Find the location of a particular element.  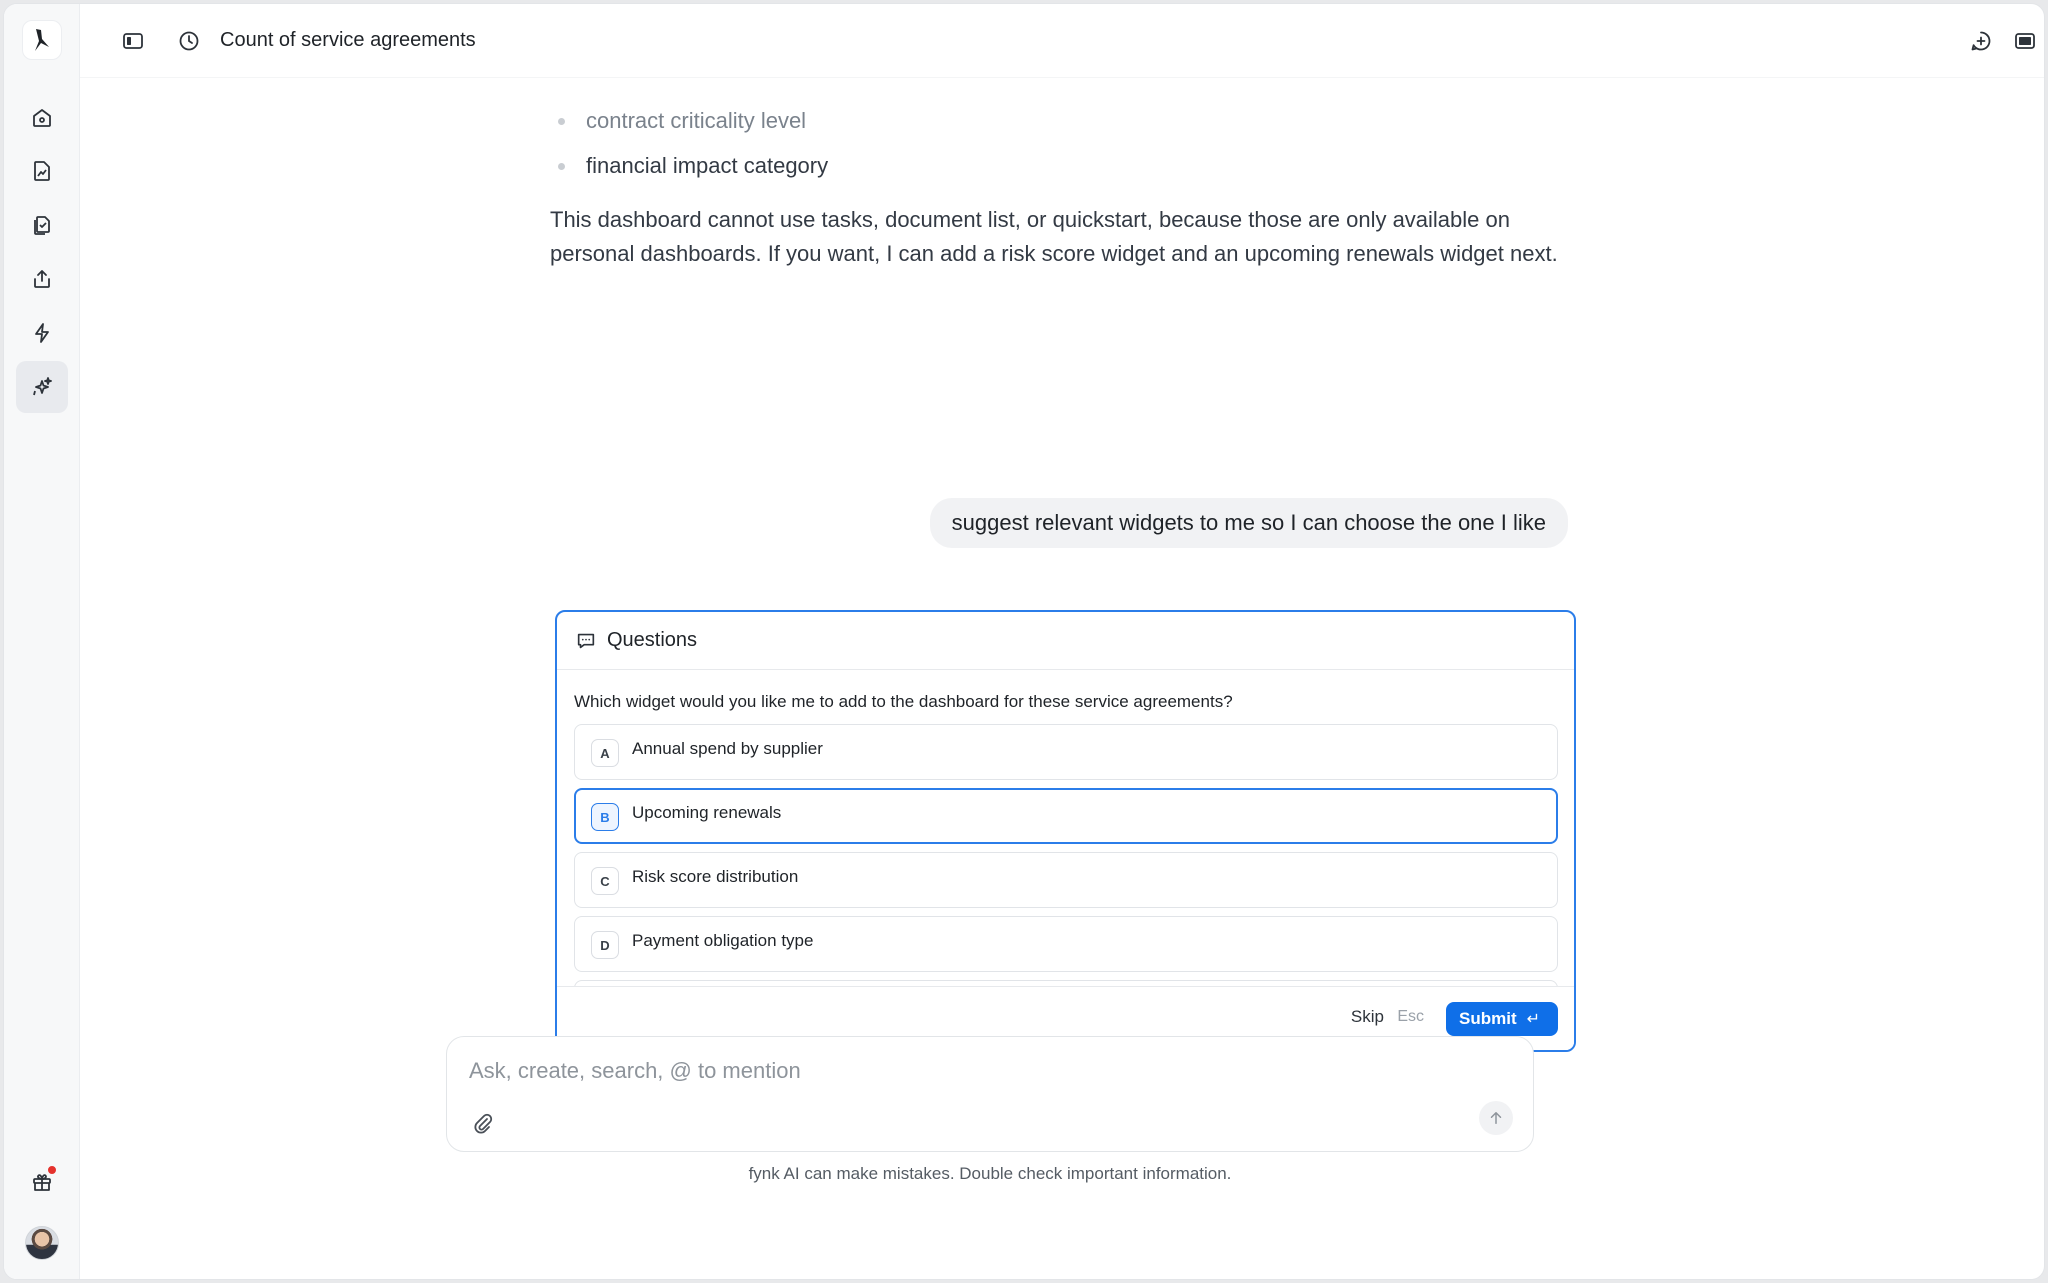

submit-button: Submit ↵ is located at coordinates (1502, 1019).